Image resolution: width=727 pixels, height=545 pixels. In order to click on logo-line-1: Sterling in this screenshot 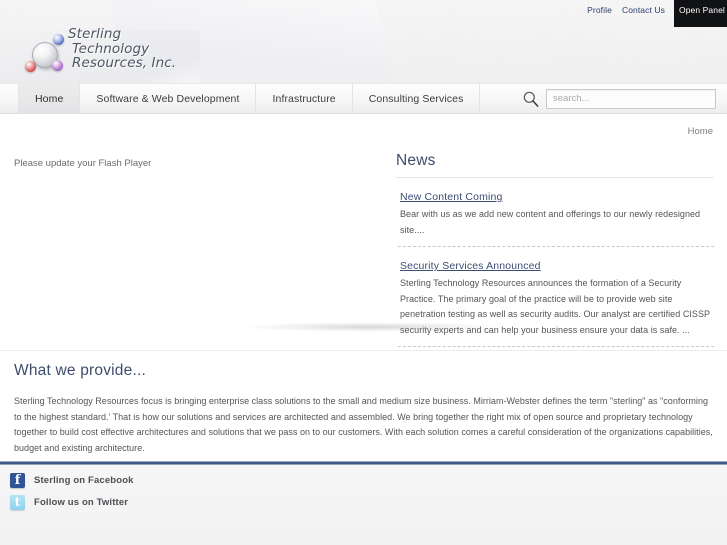, I will do `click(95, 34)`.